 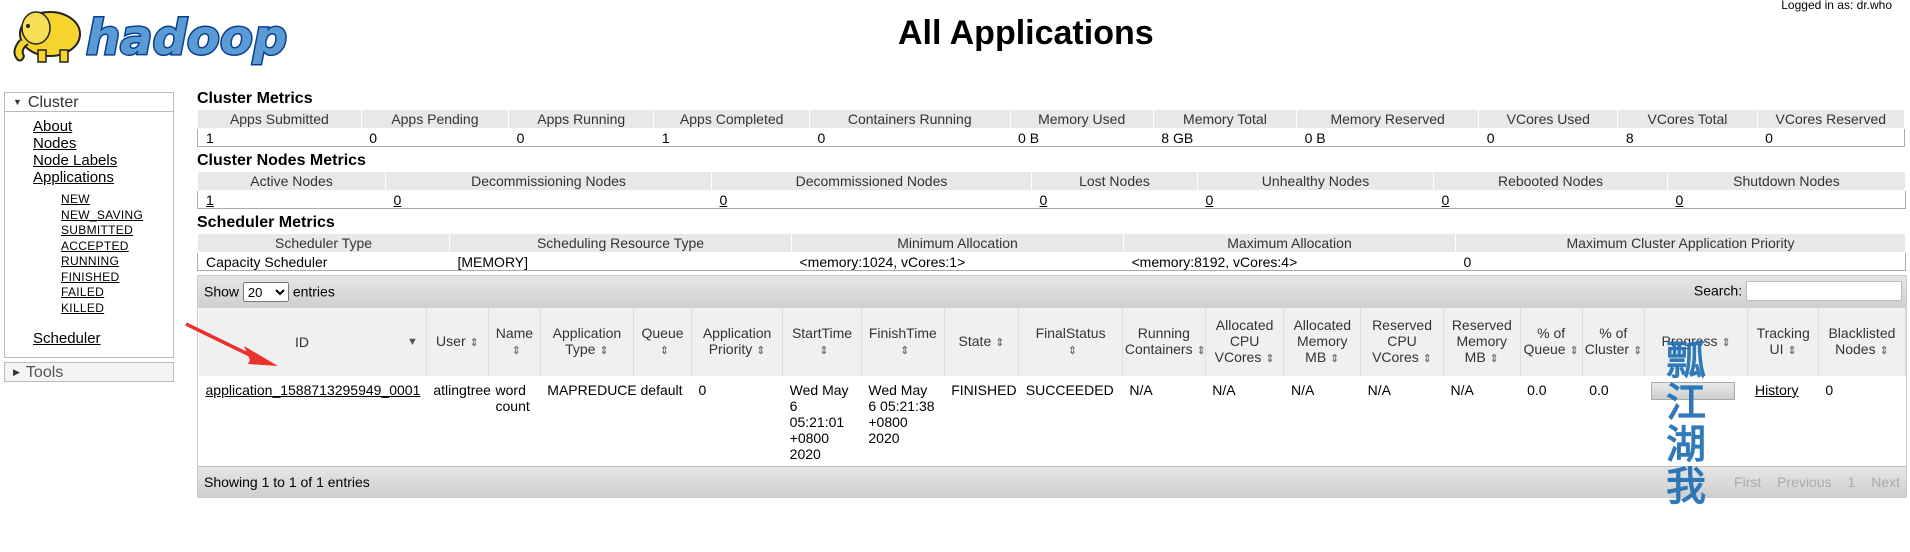 What do you see at coordinates (1551, 342) in the screenshot?
I see `col-pct-queue: % of Queue ⇕` at bounding box center [1551, 342].